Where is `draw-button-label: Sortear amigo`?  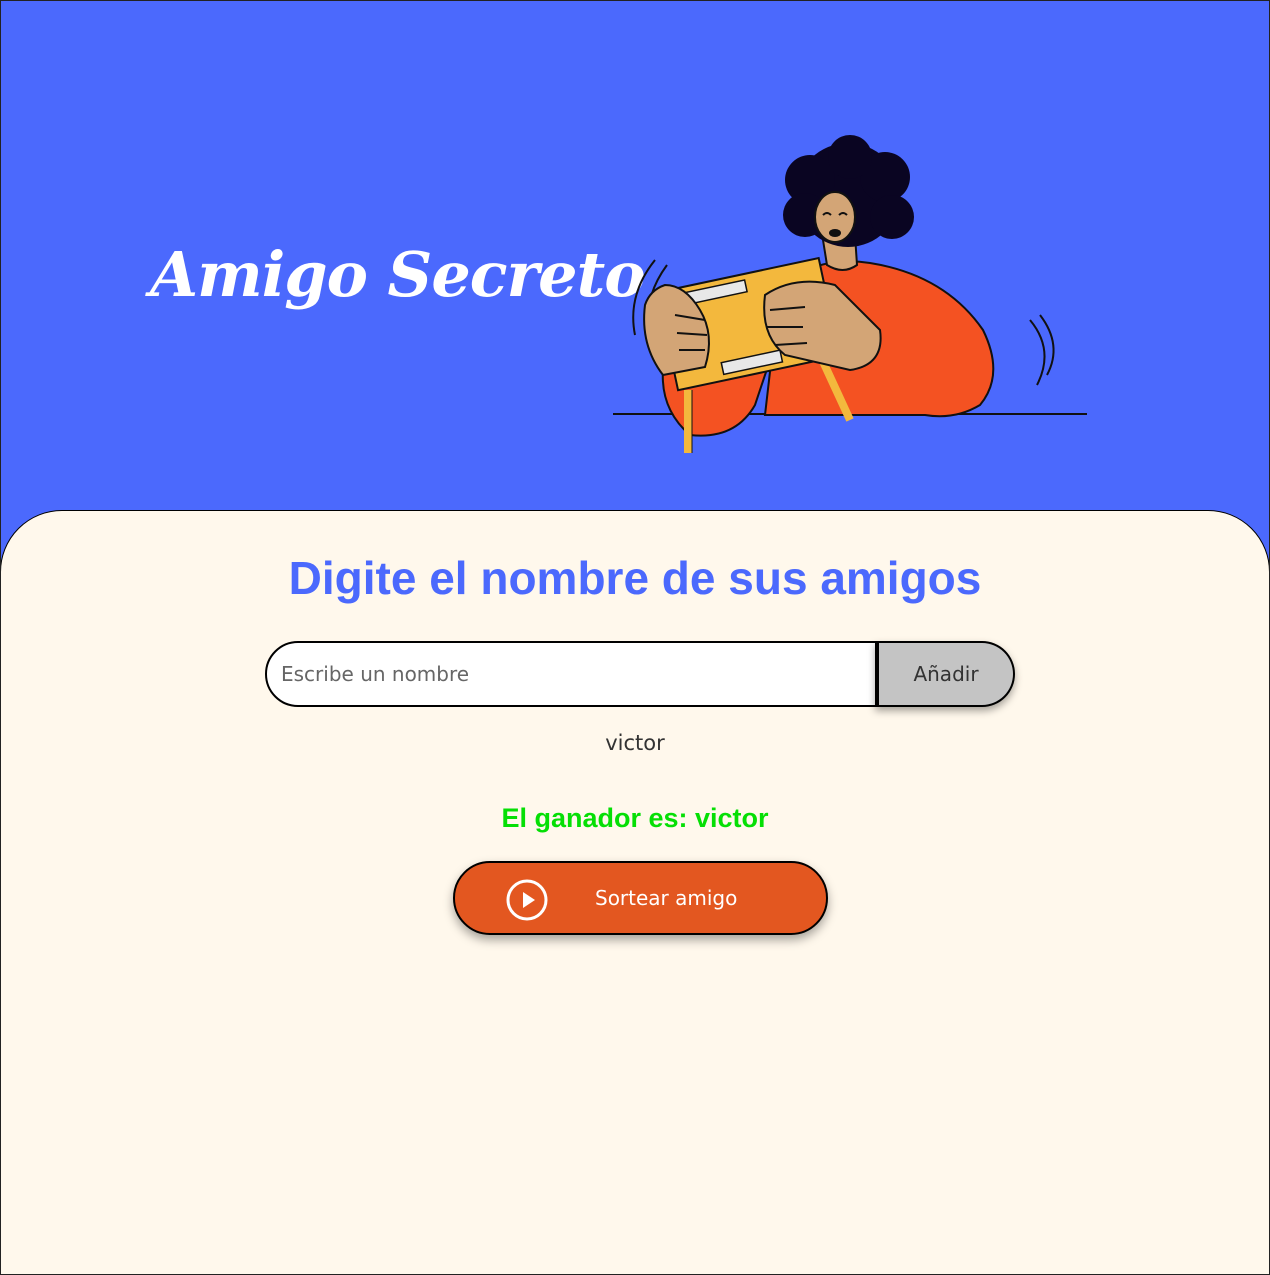 draw-button-label: Sortear amigo is located at coordinates (666, 898).